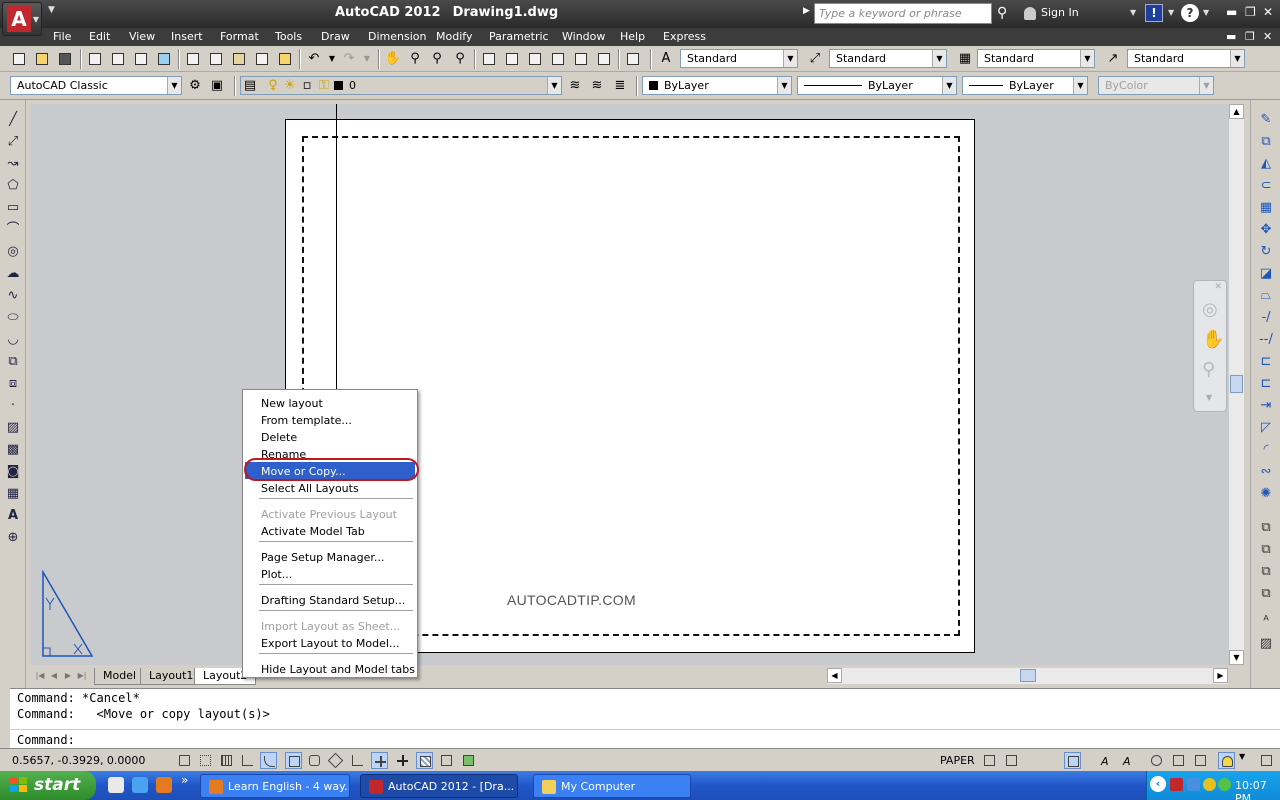  I want to click on previous-tab-button: ◀, so click(54, 675).